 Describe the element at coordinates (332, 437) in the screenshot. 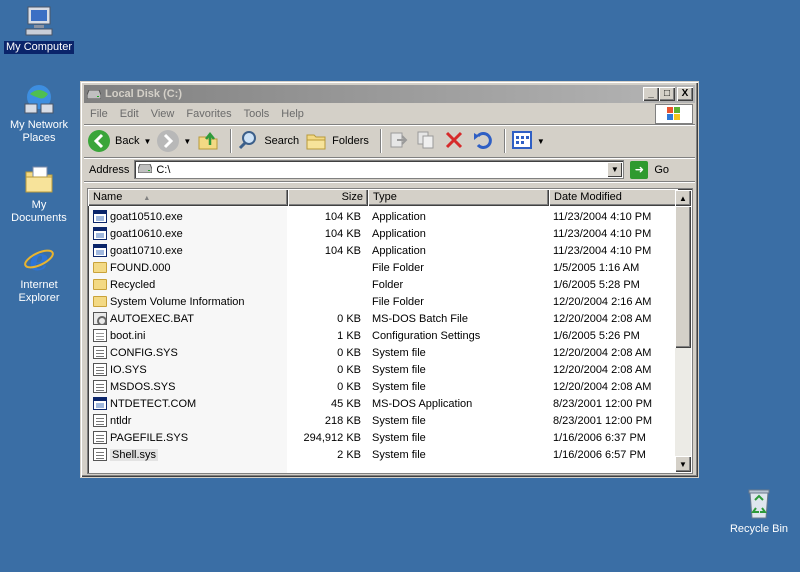

I see `file-size: 294,912 KB` at that location.